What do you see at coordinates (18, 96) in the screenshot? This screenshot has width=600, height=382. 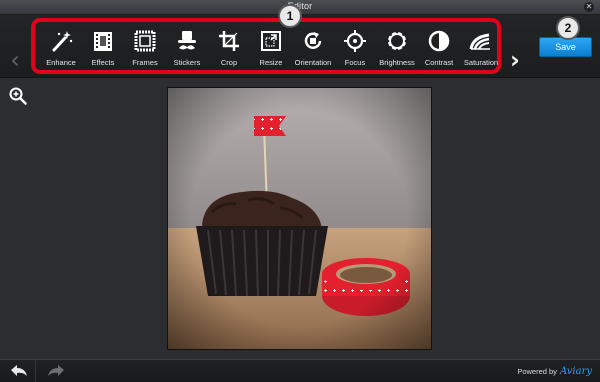 I see `zoom-in-icon` at bounding box center [18, 96].